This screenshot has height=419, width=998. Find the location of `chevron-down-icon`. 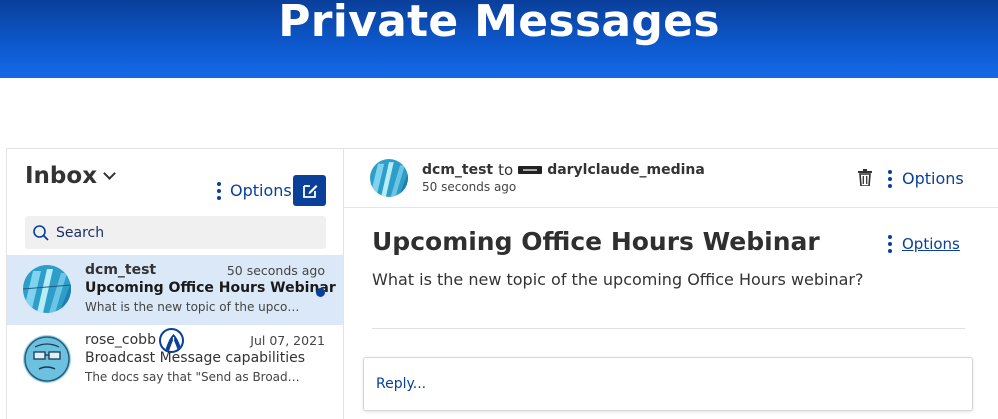

chevron-down-icon is located at coordinates (109, 173).